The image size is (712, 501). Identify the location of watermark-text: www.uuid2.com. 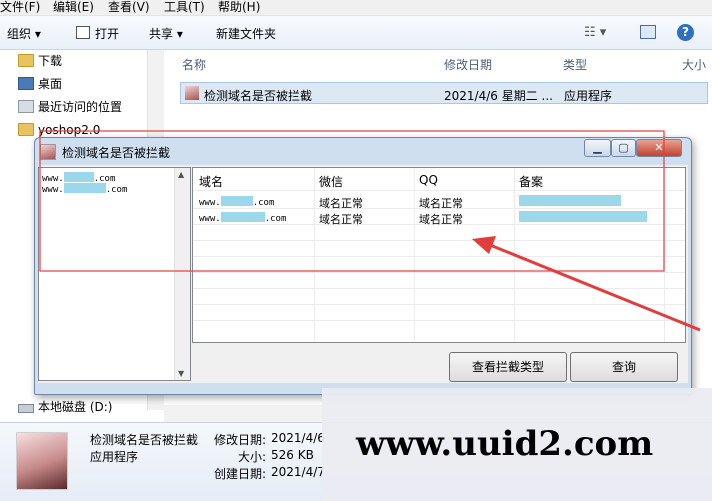
(505, 444).